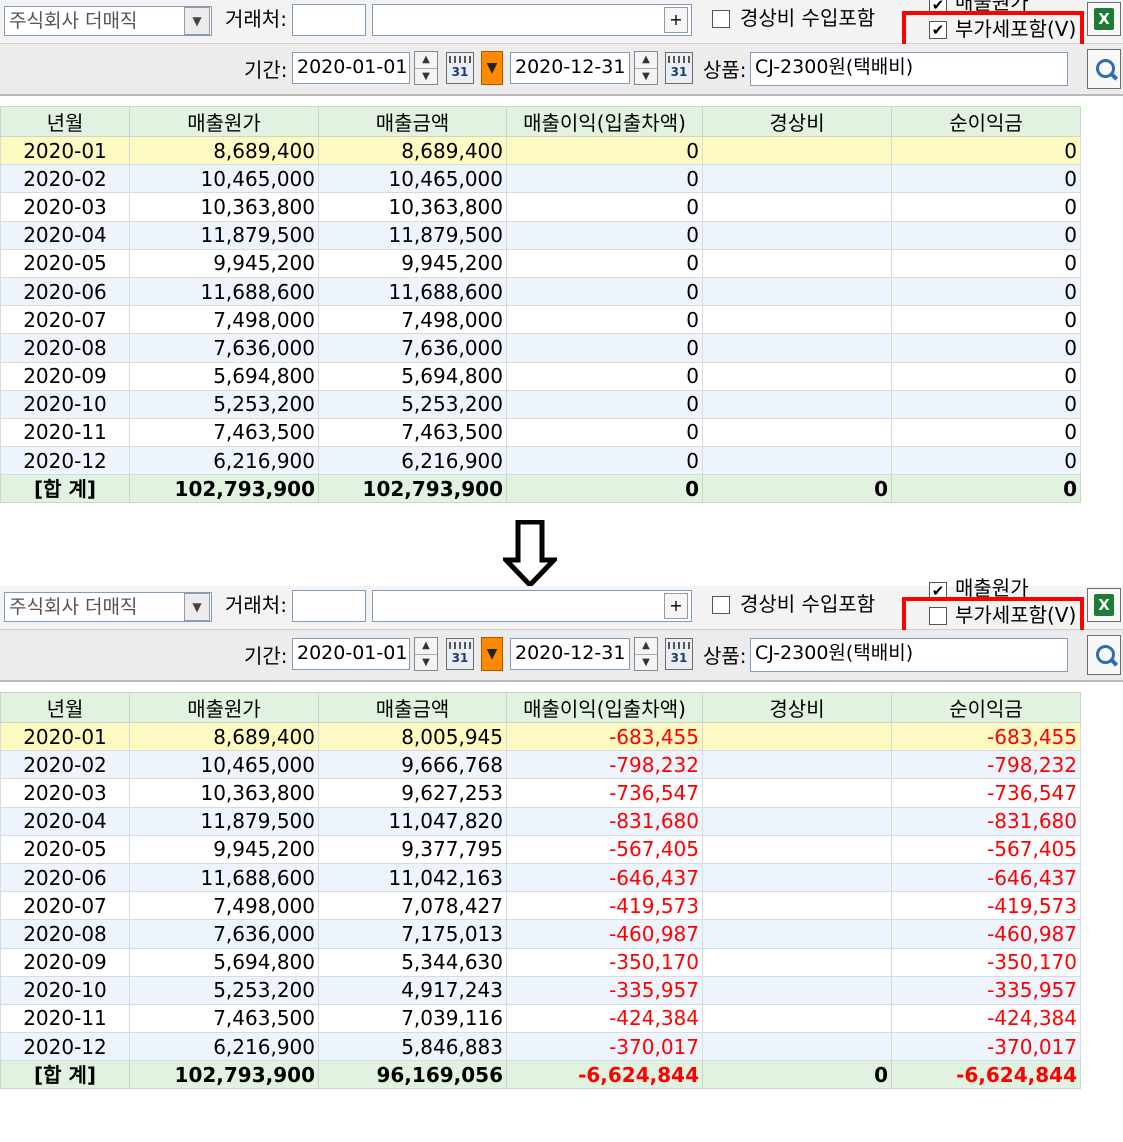  Describe the element at coordinates (540, 461) in the screenshot. I see `table-row: 2020-12 6,216,900 6,216,900 0 0` at that location.